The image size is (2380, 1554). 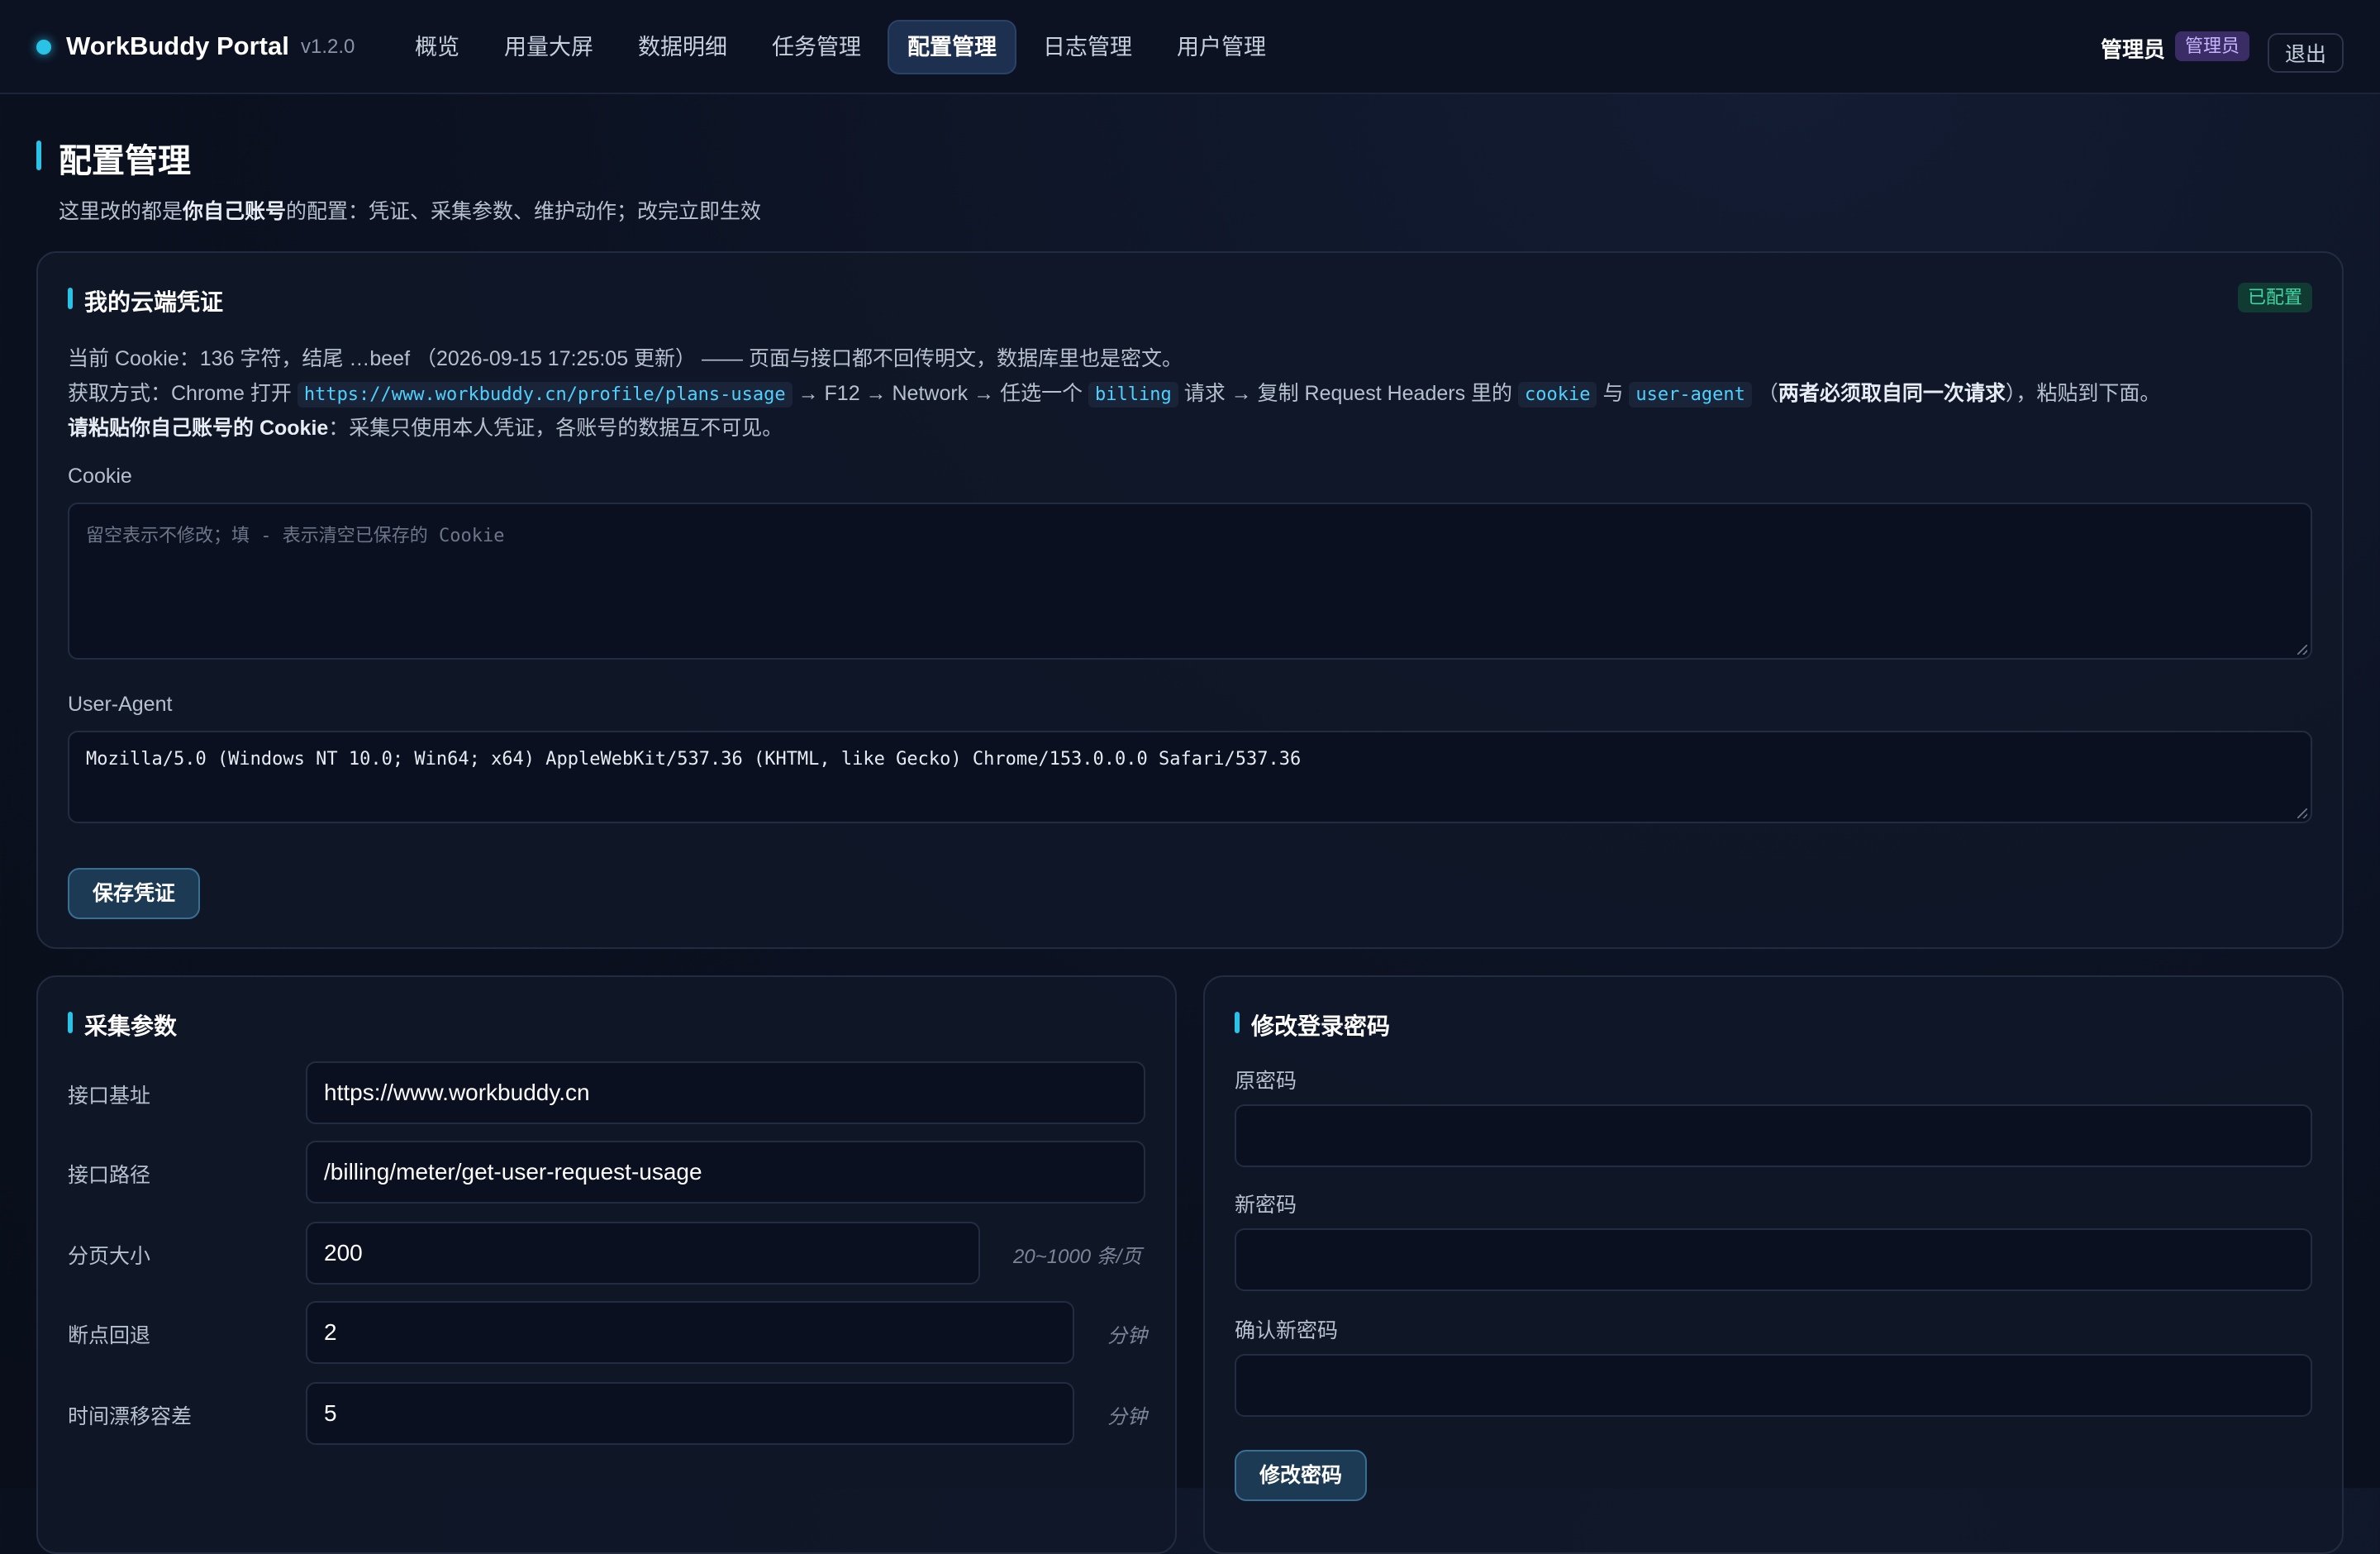 What do you see at coordinates (1312, 1025) in the screenshot?
I see `change-password-title: 修改登录密码` at bounding box center [1312, 1025].